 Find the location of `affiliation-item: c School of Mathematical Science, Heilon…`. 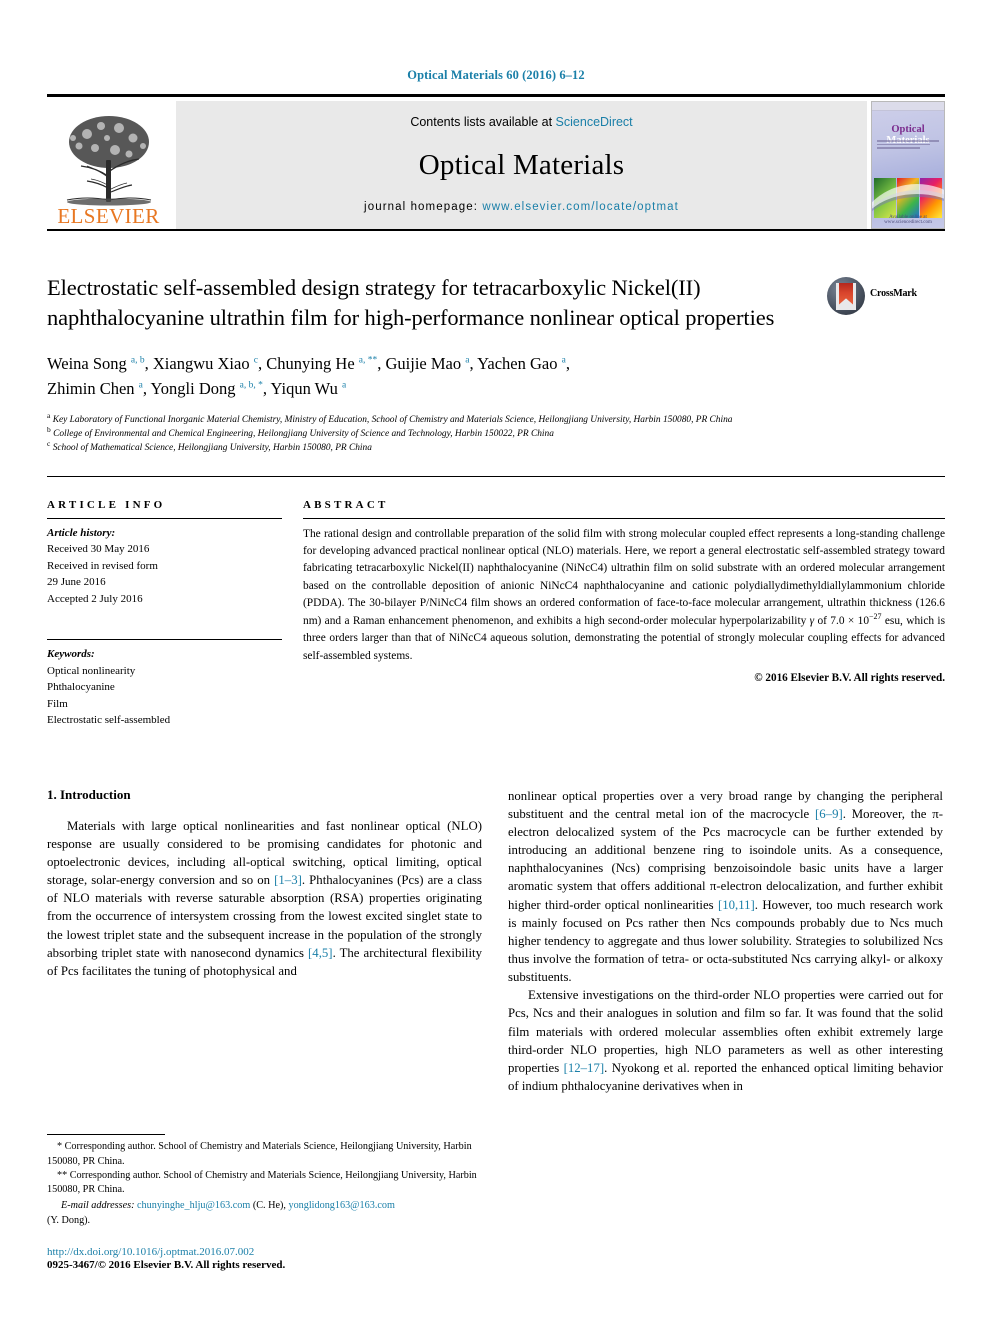

affiliation-item: c School of Mathematical Science, Heilon… is located at coordinates (209, 445).